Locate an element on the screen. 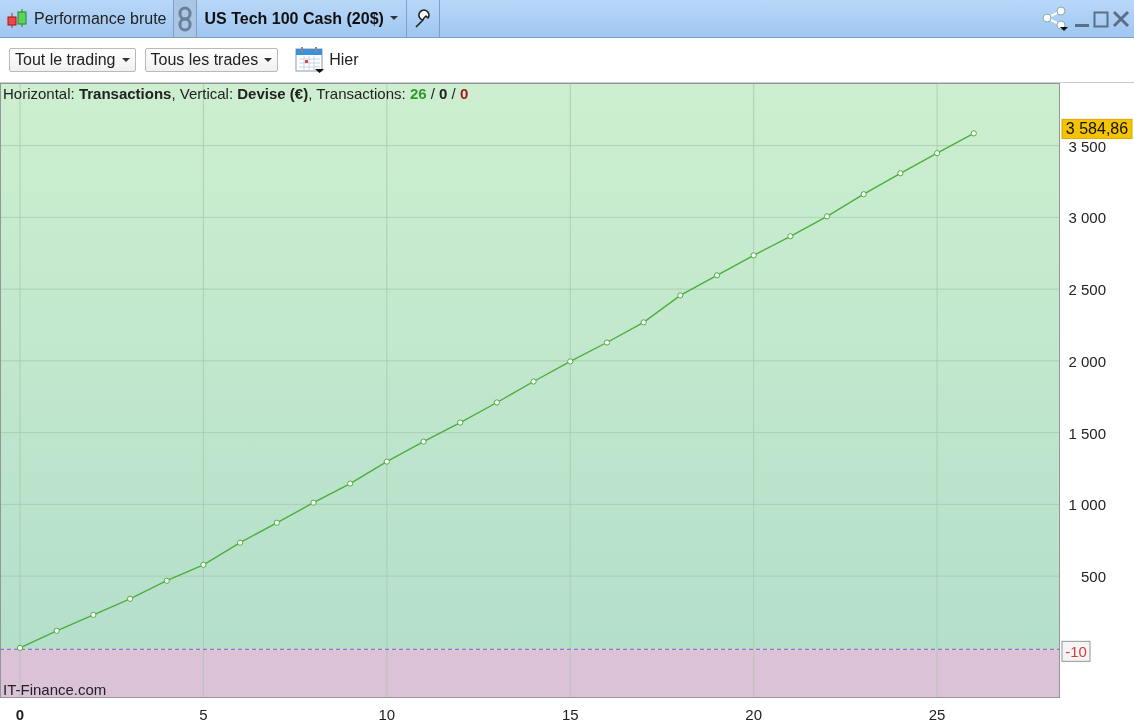  axis-label: 1 000 is located at coordinates (1087, 505).